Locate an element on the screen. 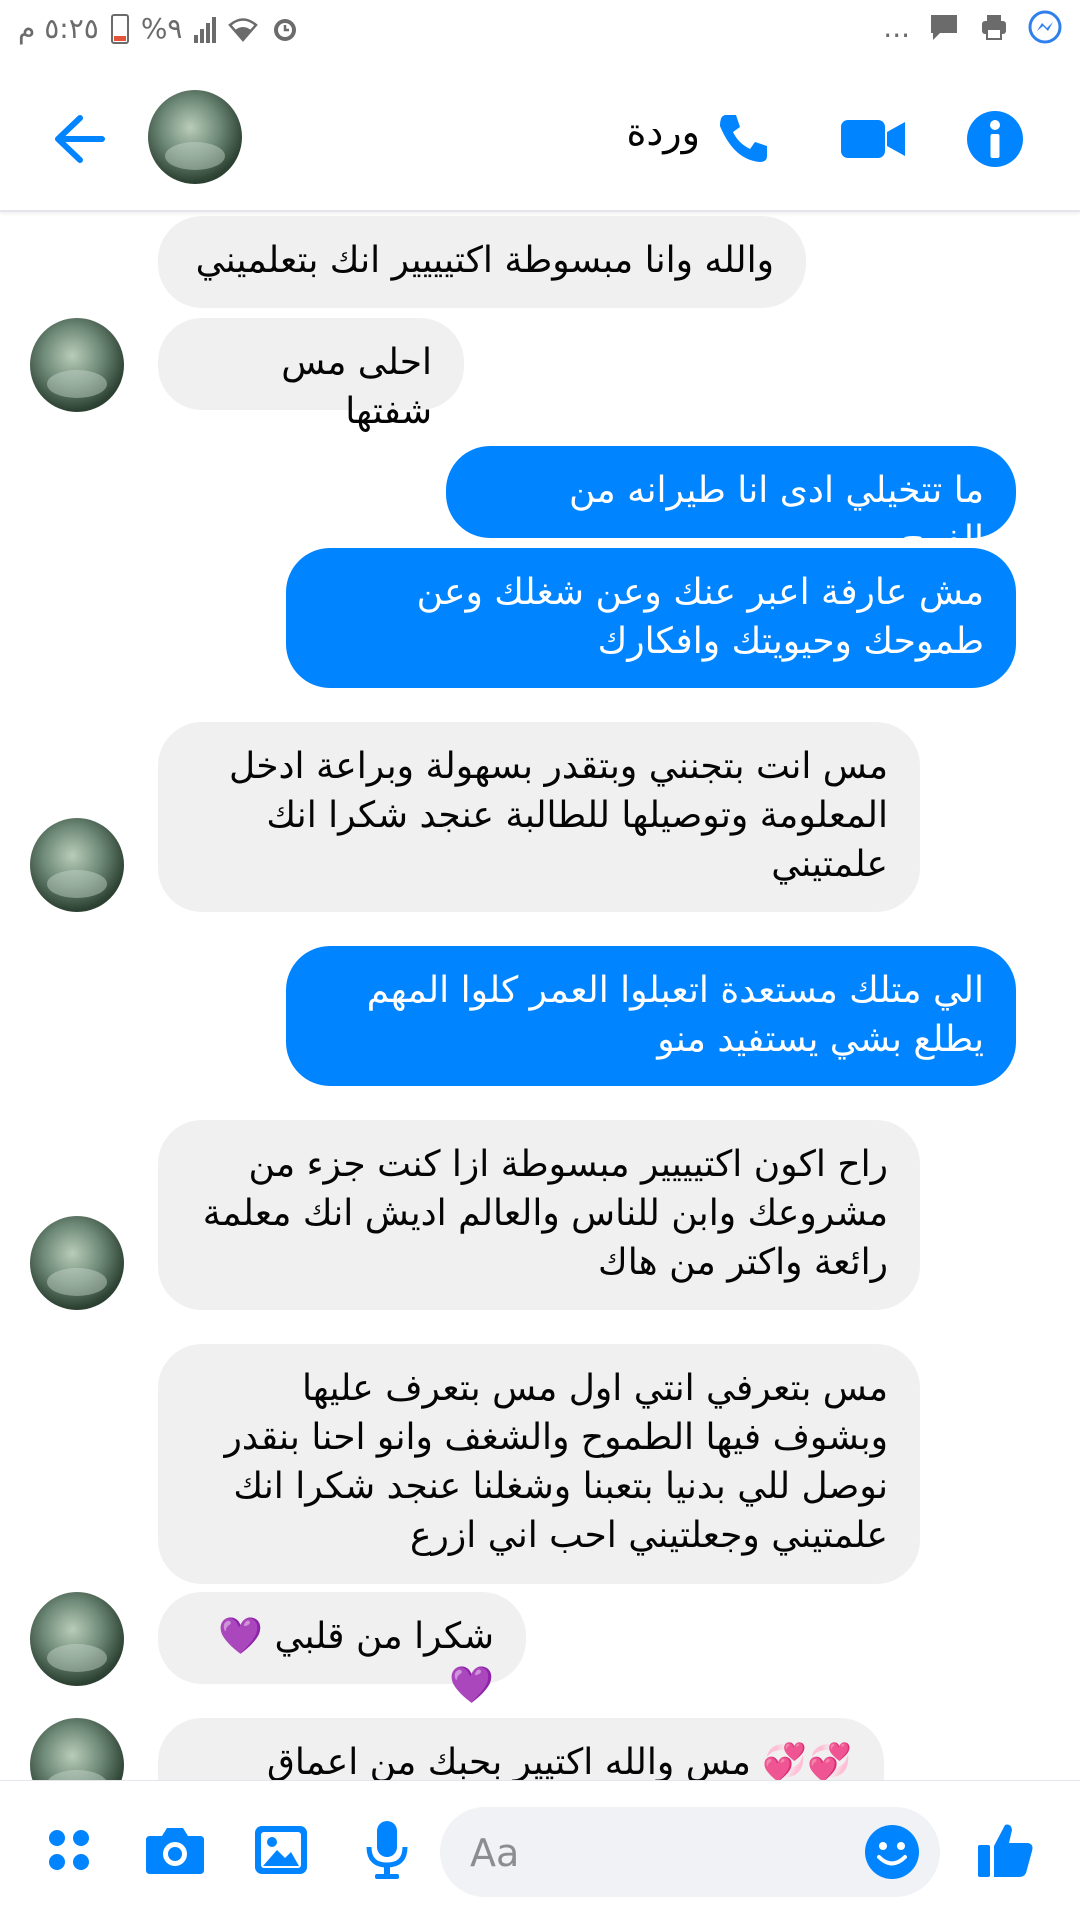 This screenshot has width=1080, height=1921. gallery-button is located at coordinates (281, 1850).